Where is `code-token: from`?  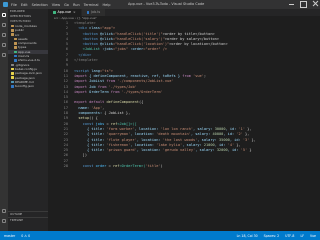 code-token: from is located at coordinates (112, 81).